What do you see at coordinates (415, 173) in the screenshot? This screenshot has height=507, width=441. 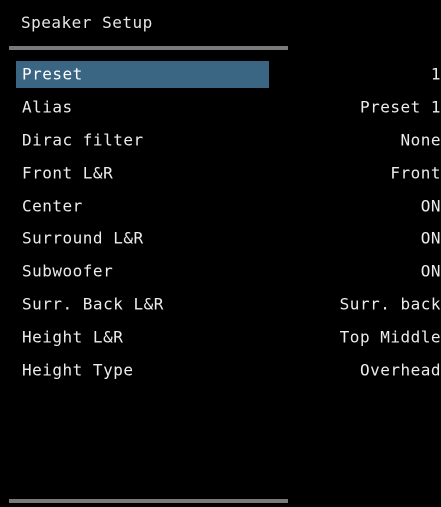 I see `menu-item-value: Front` at bounding box center [415, 173].